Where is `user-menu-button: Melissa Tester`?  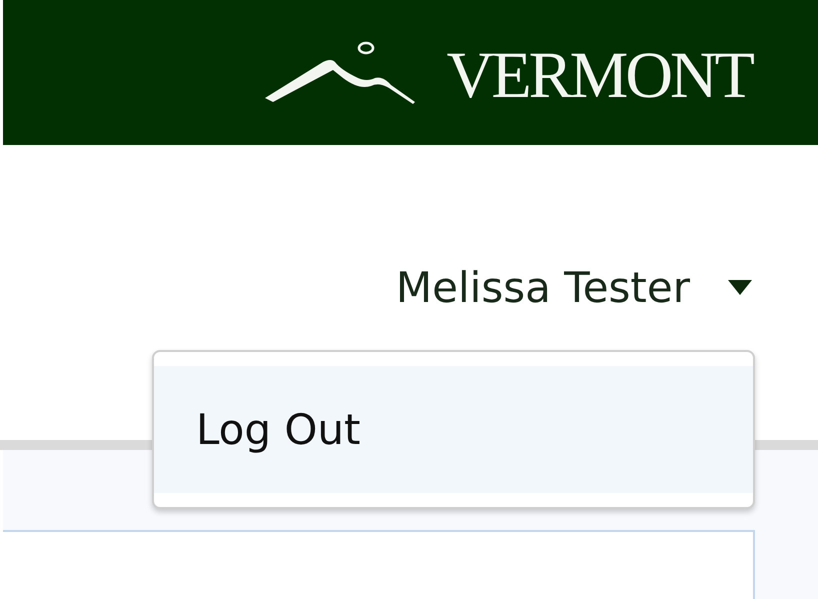 user-menu-button: Melissa Tester is located at coordinates (574, 287).